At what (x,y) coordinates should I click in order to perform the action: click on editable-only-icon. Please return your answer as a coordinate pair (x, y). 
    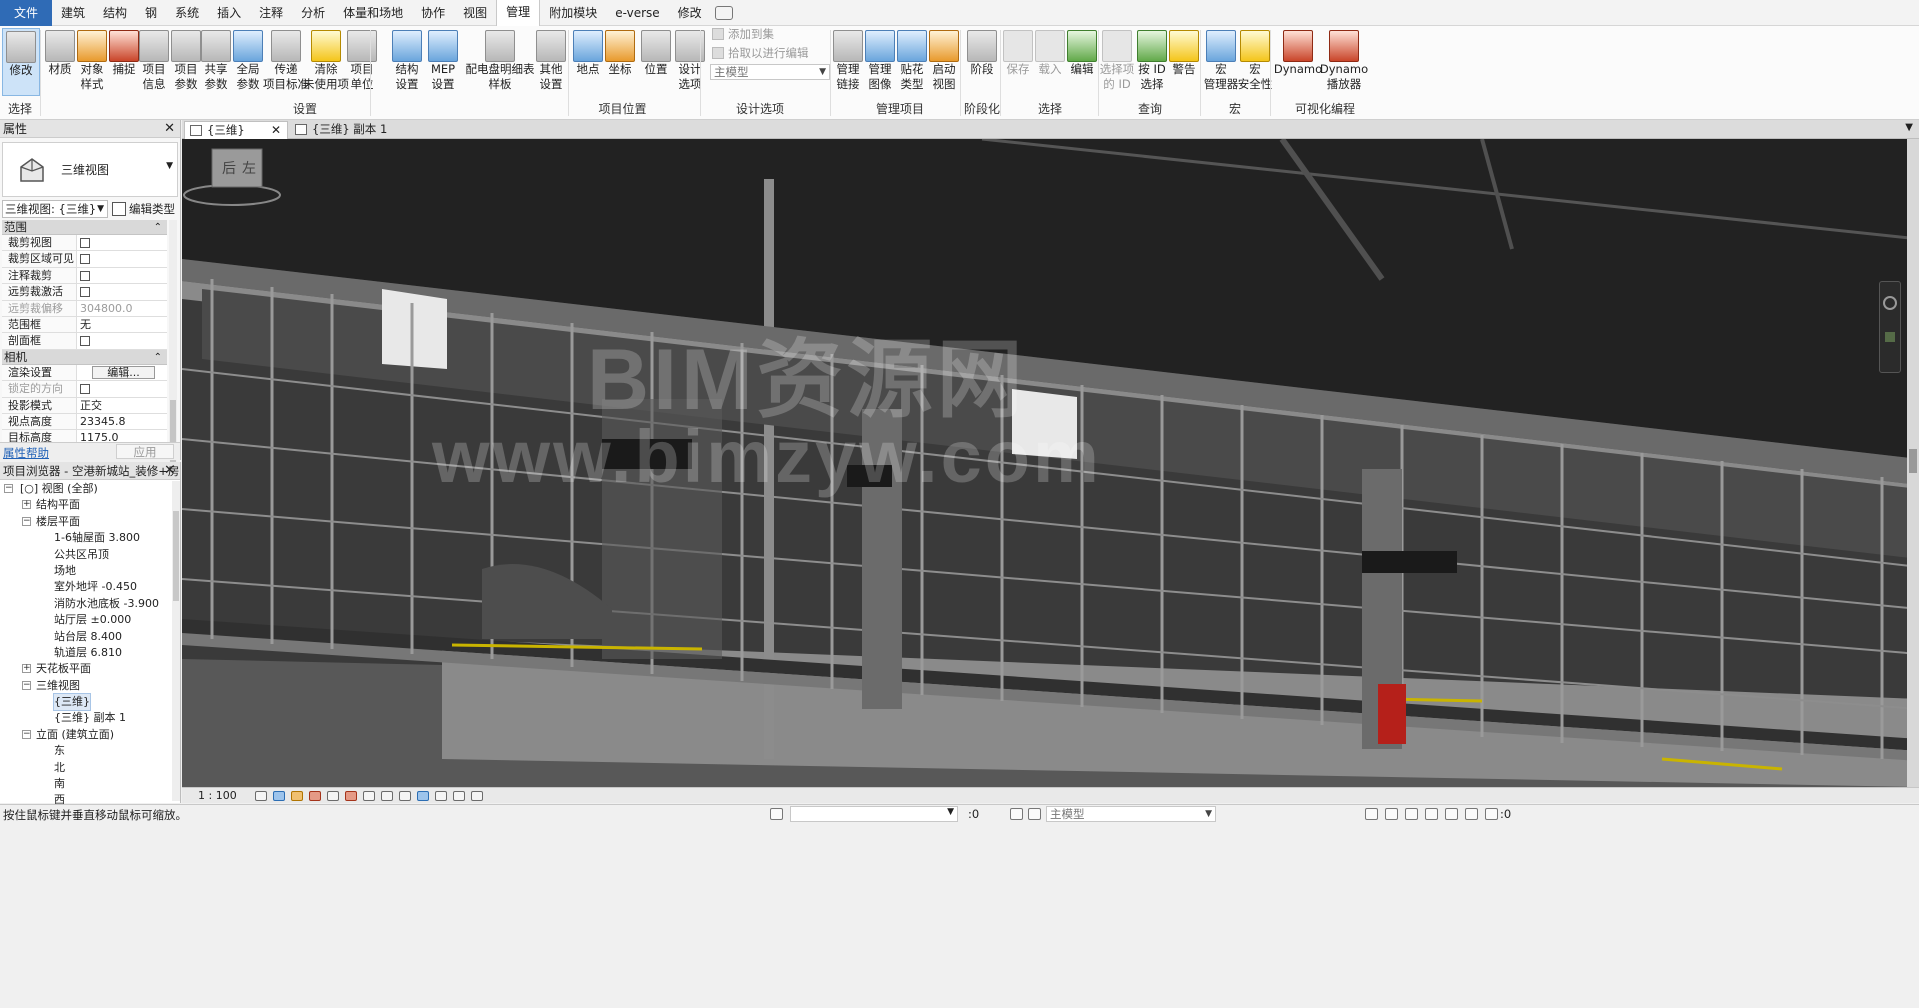
    Looking at the image, I should click on (1016, 814).